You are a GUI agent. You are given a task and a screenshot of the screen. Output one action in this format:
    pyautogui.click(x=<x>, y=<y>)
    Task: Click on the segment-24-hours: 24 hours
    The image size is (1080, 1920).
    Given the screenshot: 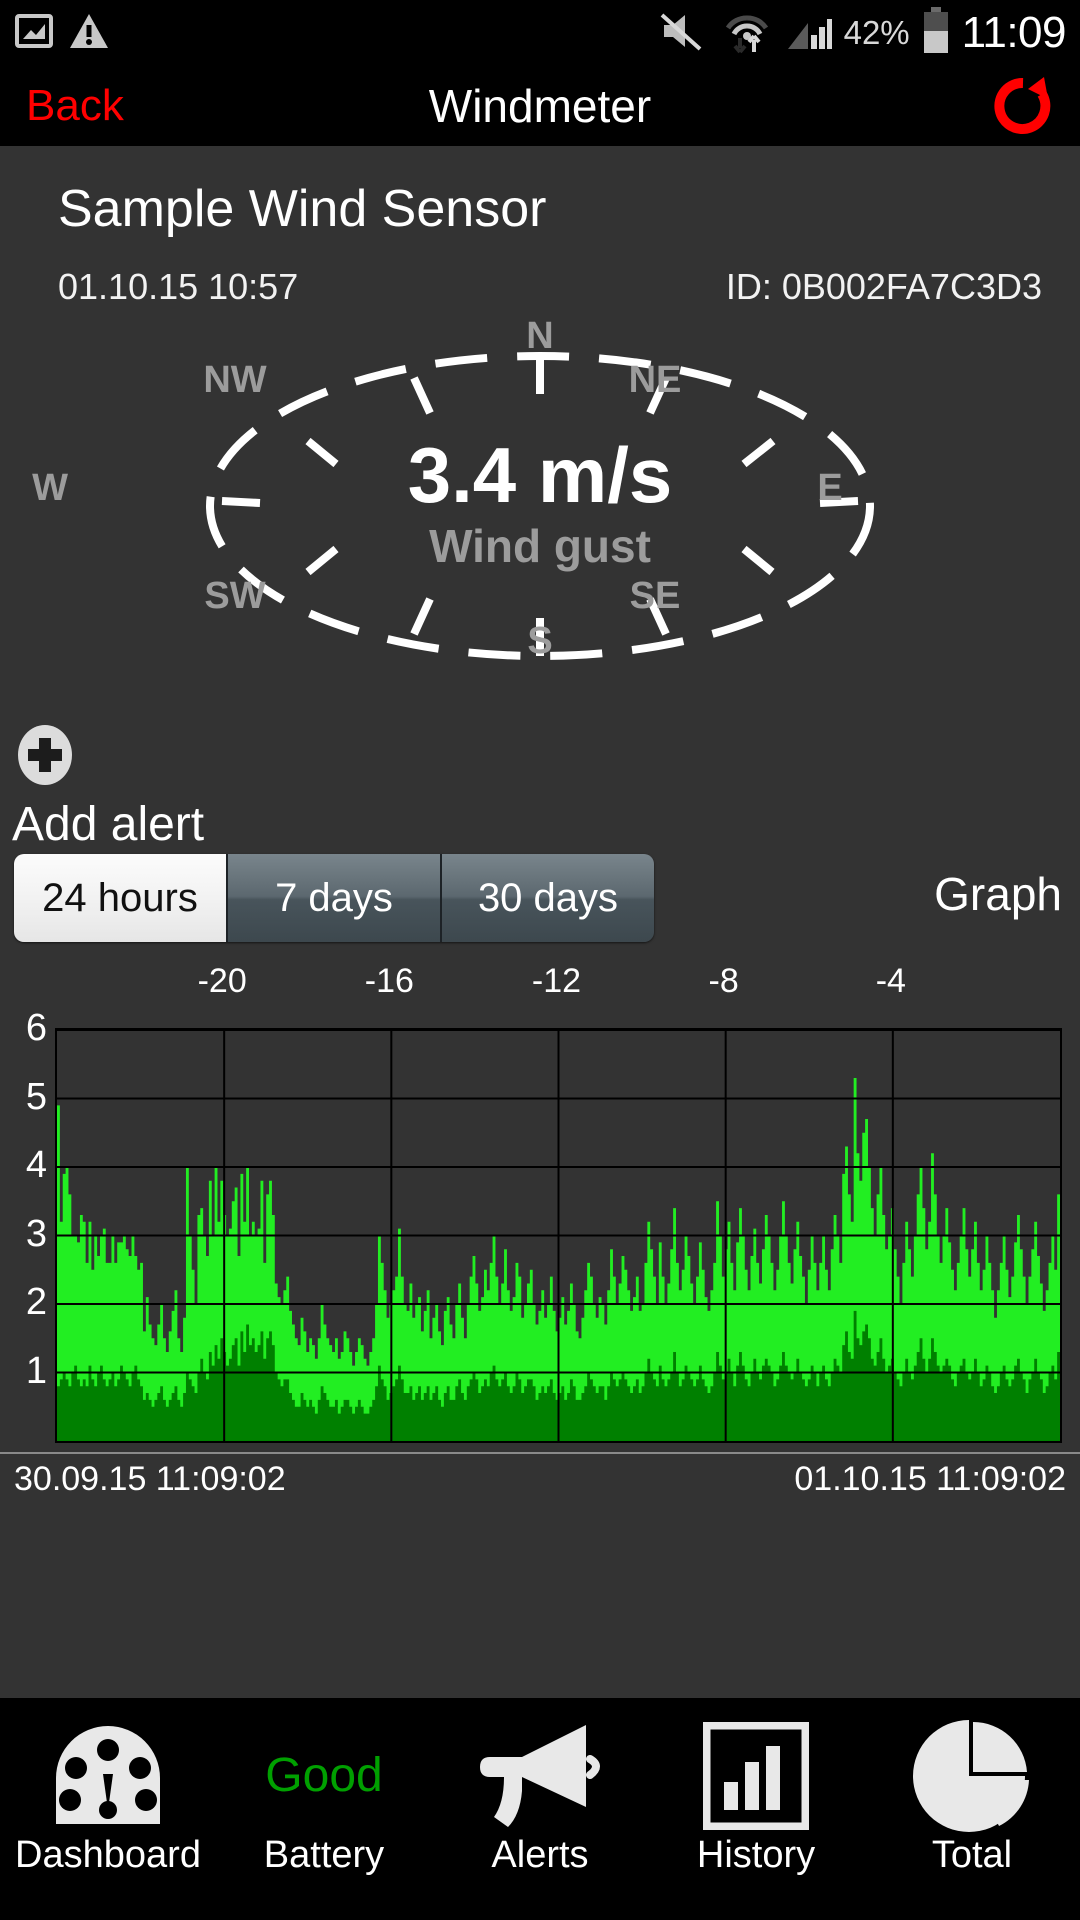 What is the action you would take?
    pyautogui.click(x=121, y=898)
    